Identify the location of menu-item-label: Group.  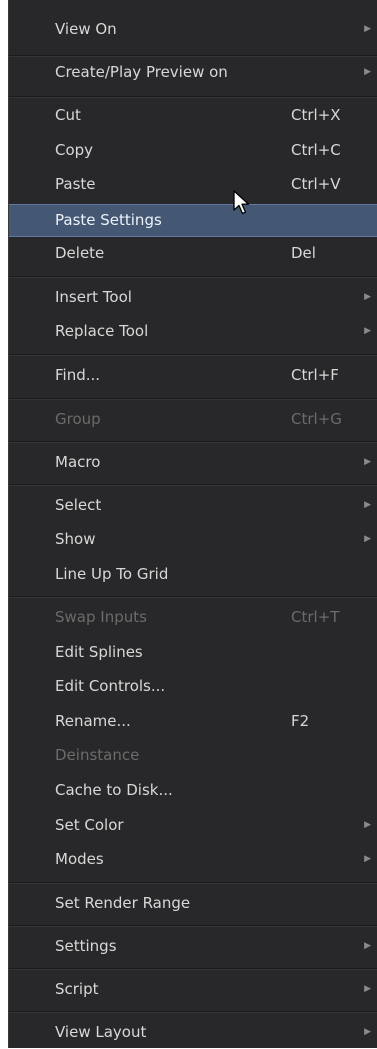
(78, 419).